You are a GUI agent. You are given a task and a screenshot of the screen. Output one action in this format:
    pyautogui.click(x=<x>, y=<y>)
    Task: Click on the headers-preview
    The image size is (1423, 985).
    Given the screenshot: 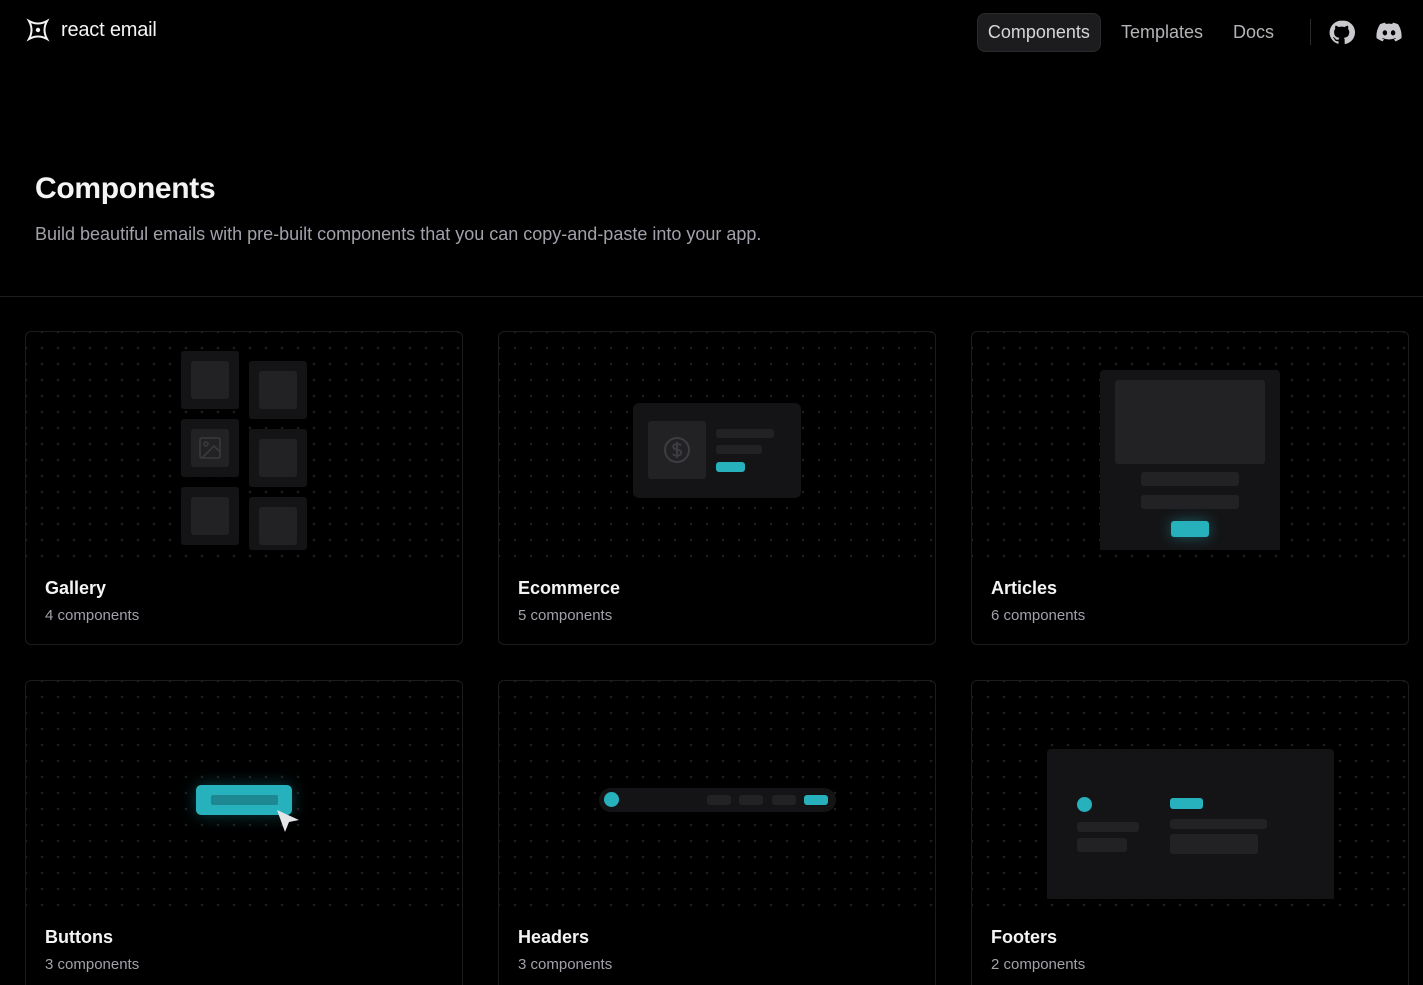 What is the action you would take?
    pyautogui.click(x=717, y=795)
    